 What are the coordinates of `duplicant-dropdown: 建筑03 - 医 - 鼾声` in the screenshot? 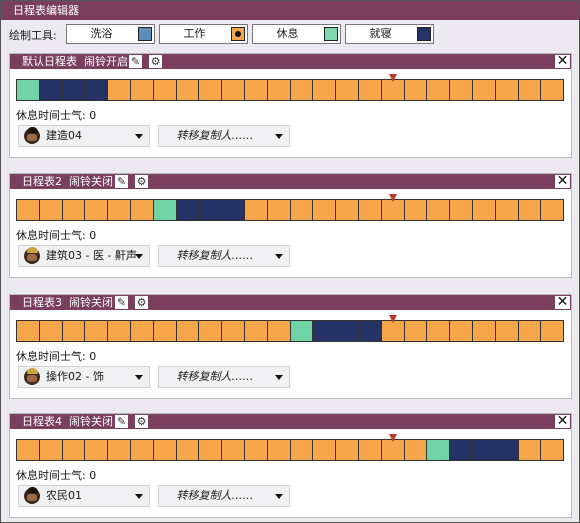 It's located at (84, 256).